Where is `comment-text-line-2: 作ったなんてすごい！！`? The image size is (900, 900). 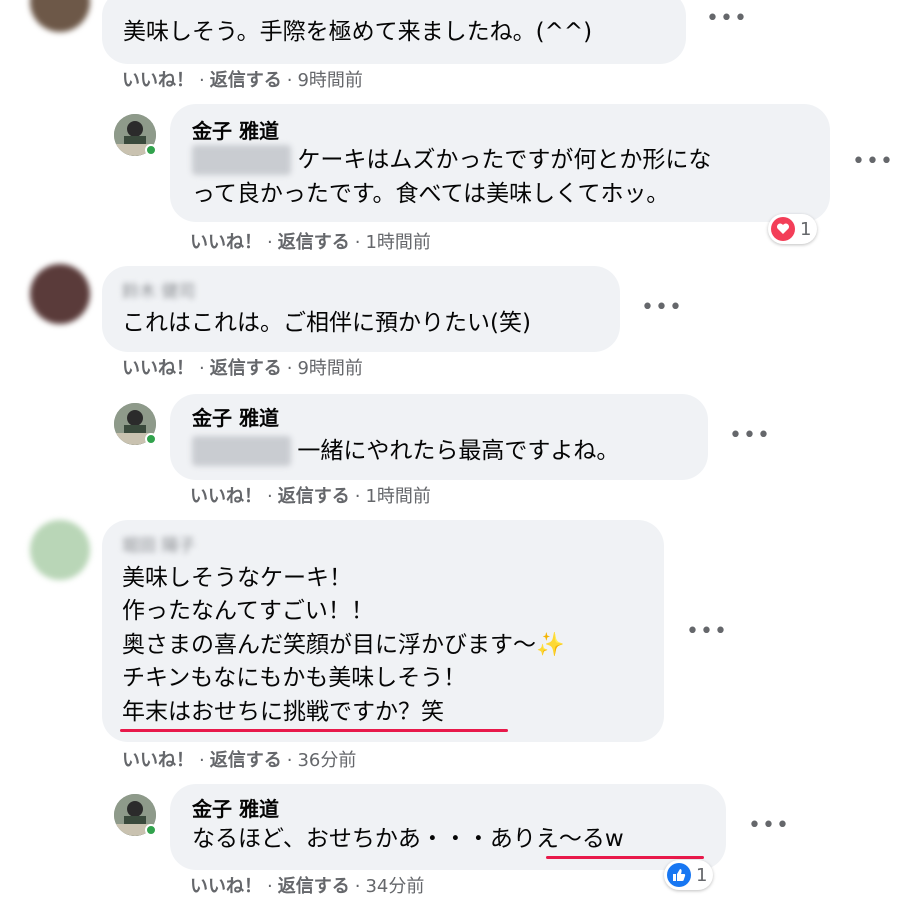 comment-text-line-2: 作ったなんてすごい！！ is located at coordinates (248, 611).